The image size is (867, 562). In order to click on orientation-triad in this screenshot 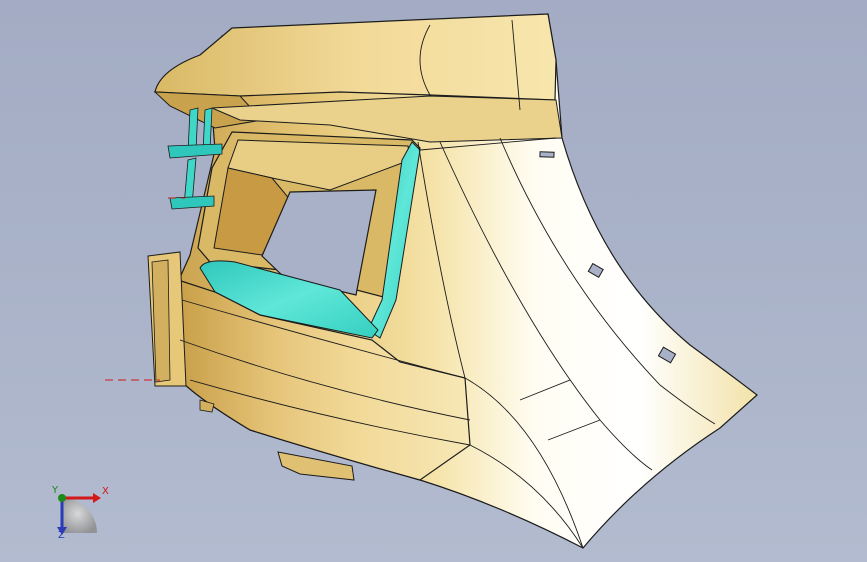, I will do `click(79, 514)`.